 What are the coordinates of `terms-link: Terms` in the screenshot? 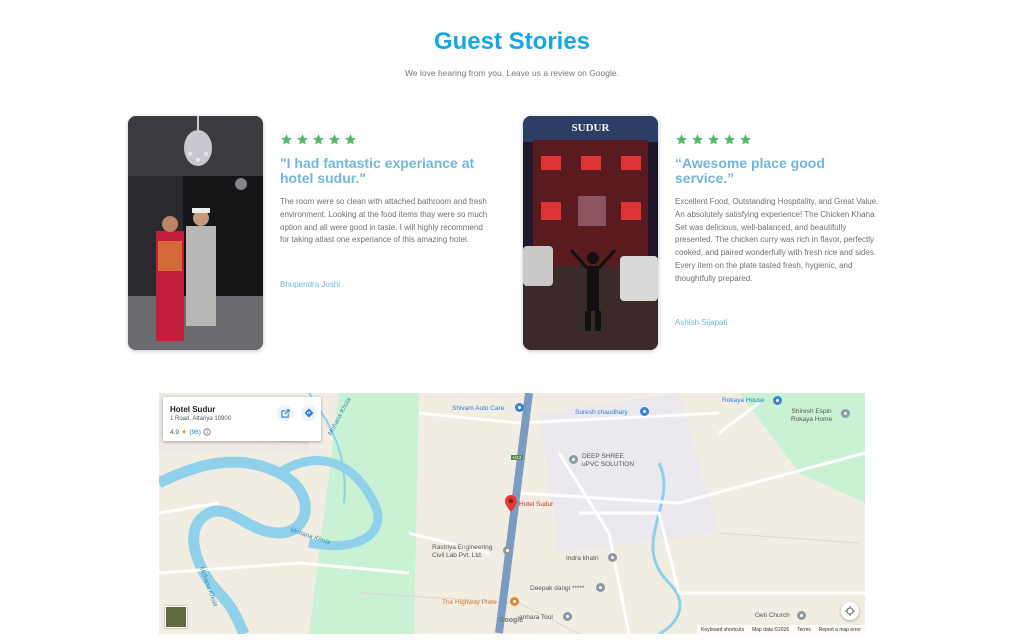 It's located at (804, 630).